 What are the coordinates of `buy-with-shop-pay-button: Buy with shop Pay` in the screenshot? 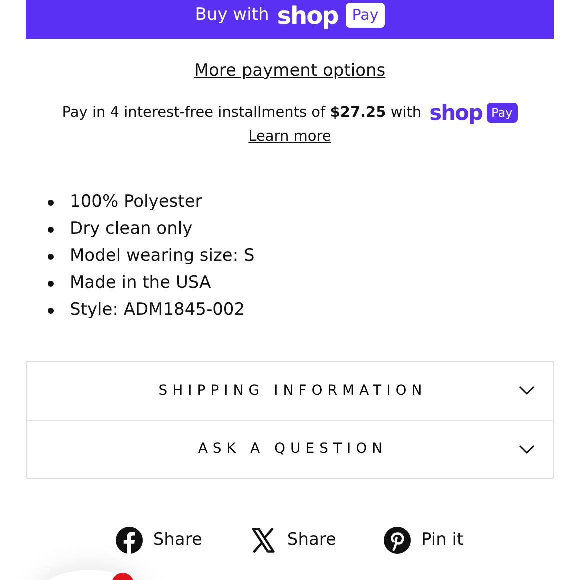 It's located at (290, 19).